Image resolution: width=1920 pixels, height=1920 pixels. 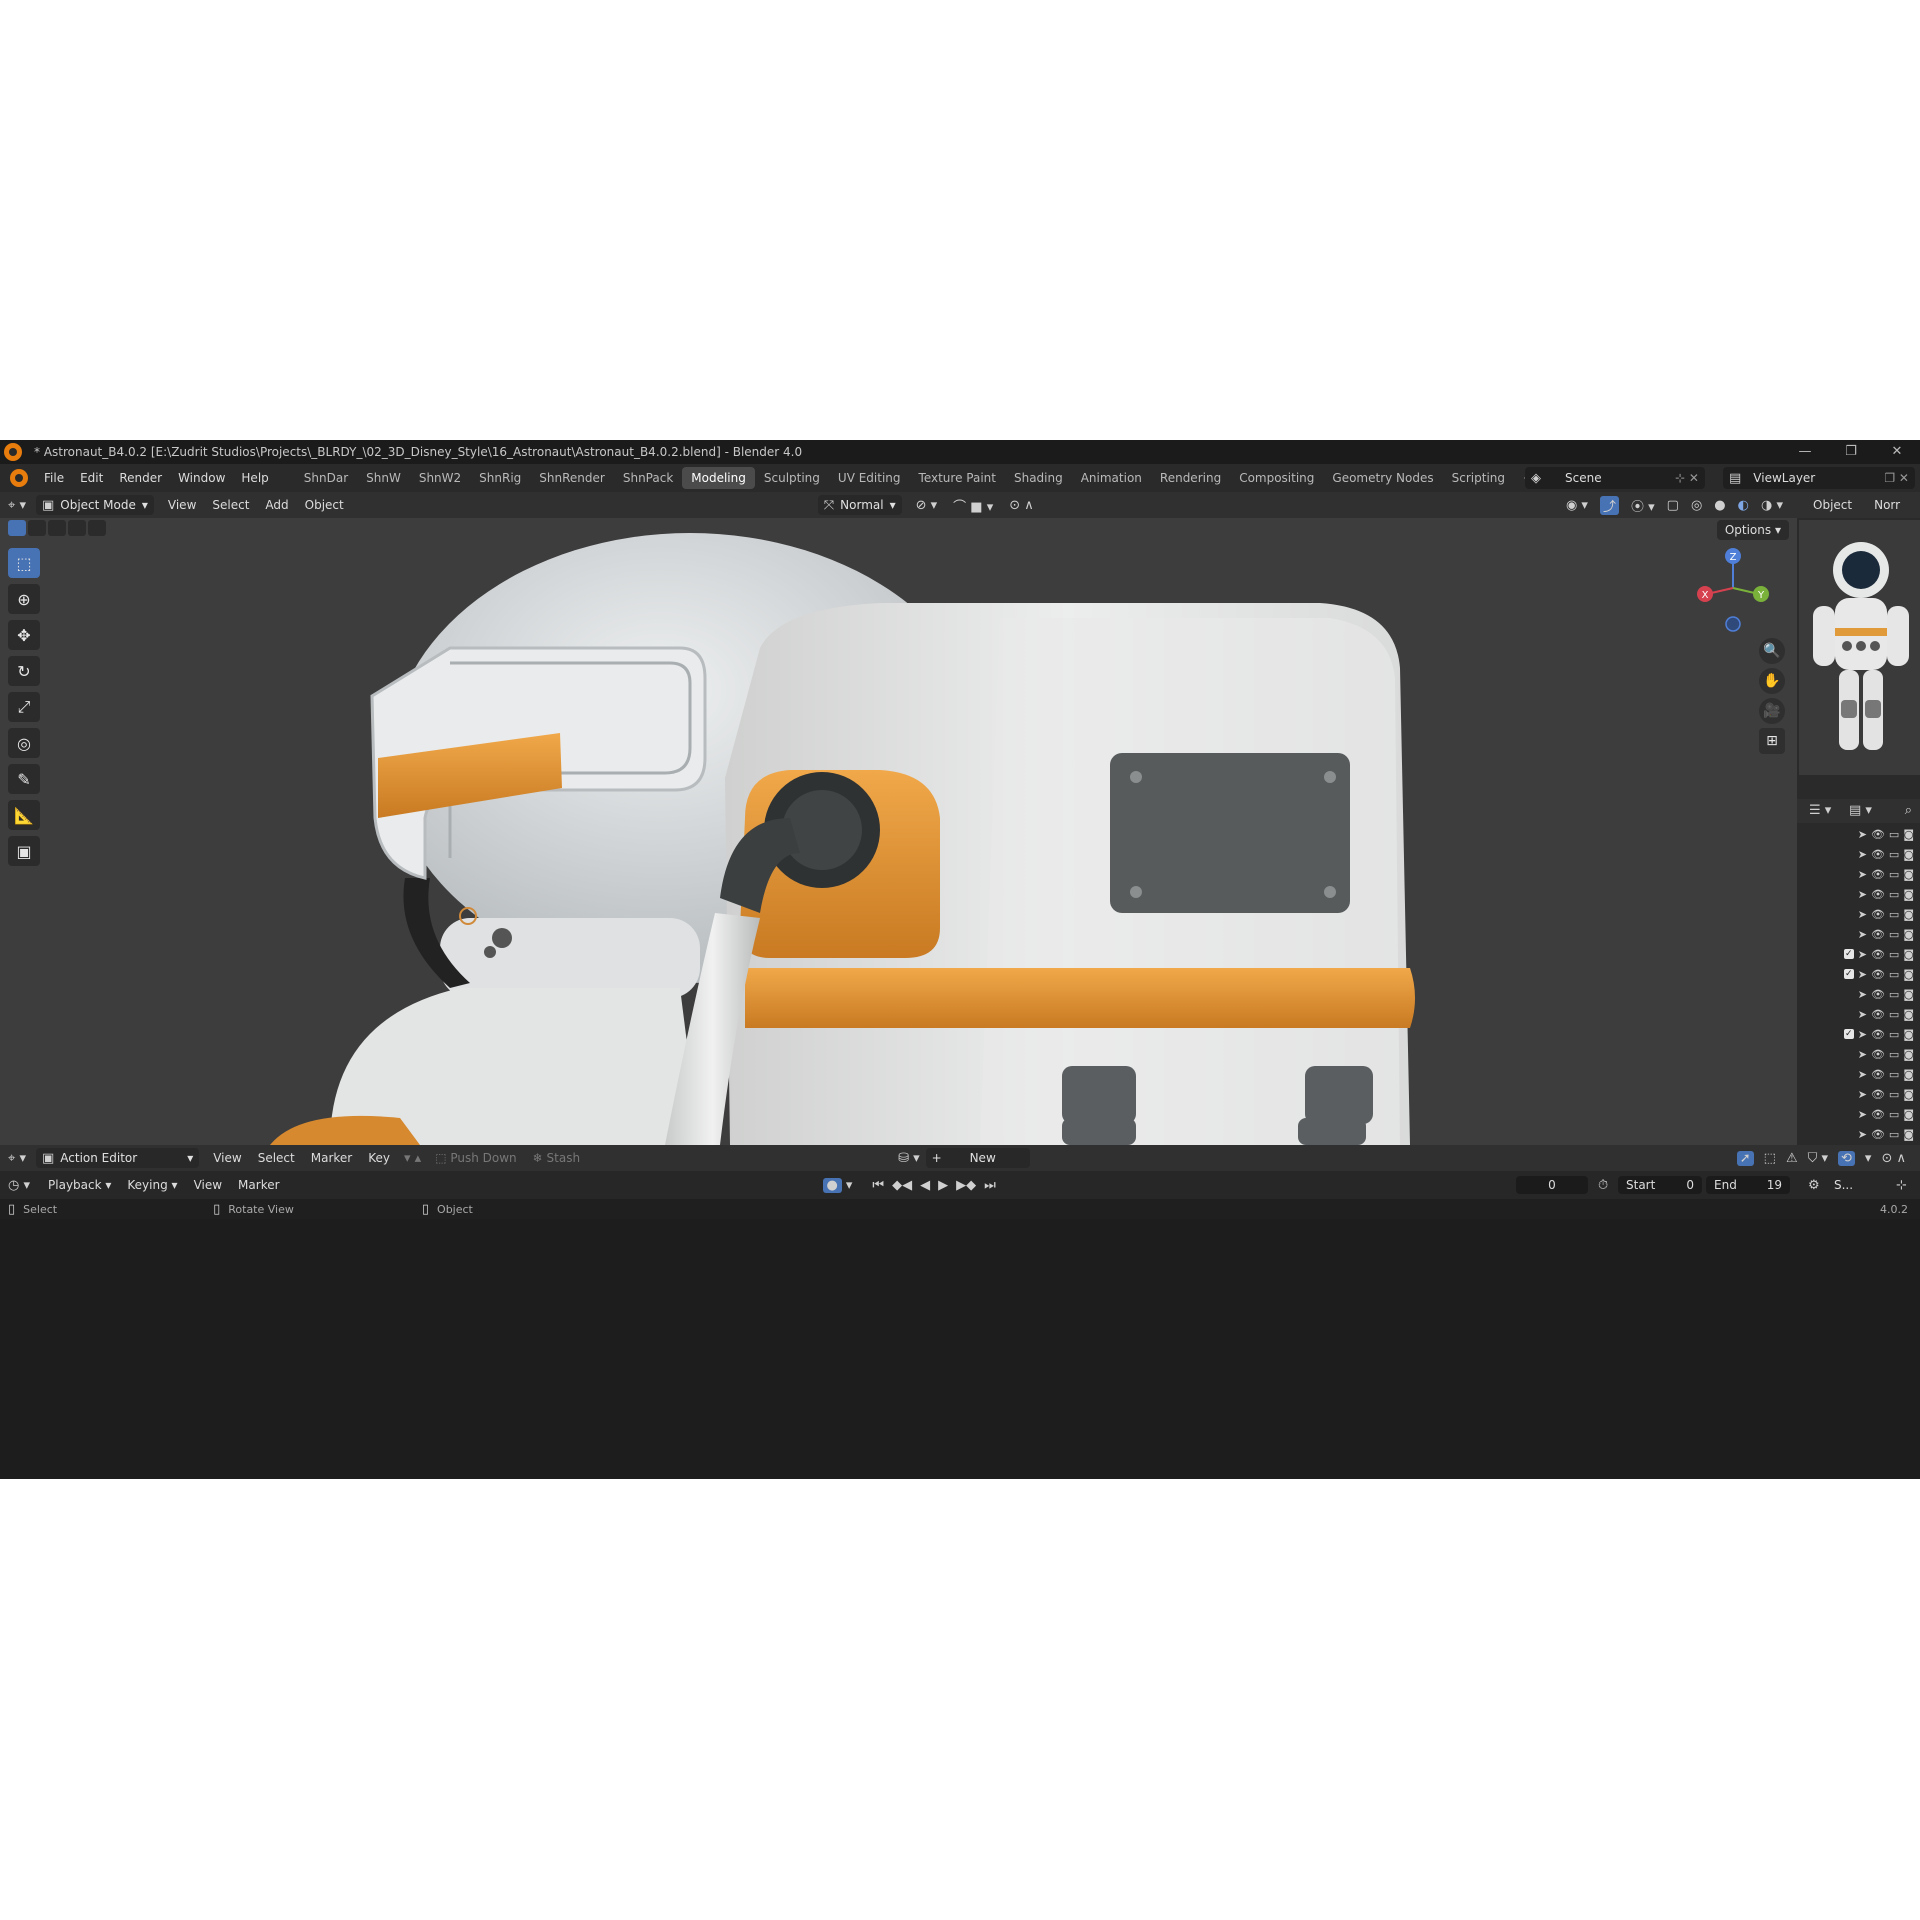 What do you see at coordinates (1038, 478) in the screenshot?
I see `tab-shading: Shading` at bounding box center [1038, 478].